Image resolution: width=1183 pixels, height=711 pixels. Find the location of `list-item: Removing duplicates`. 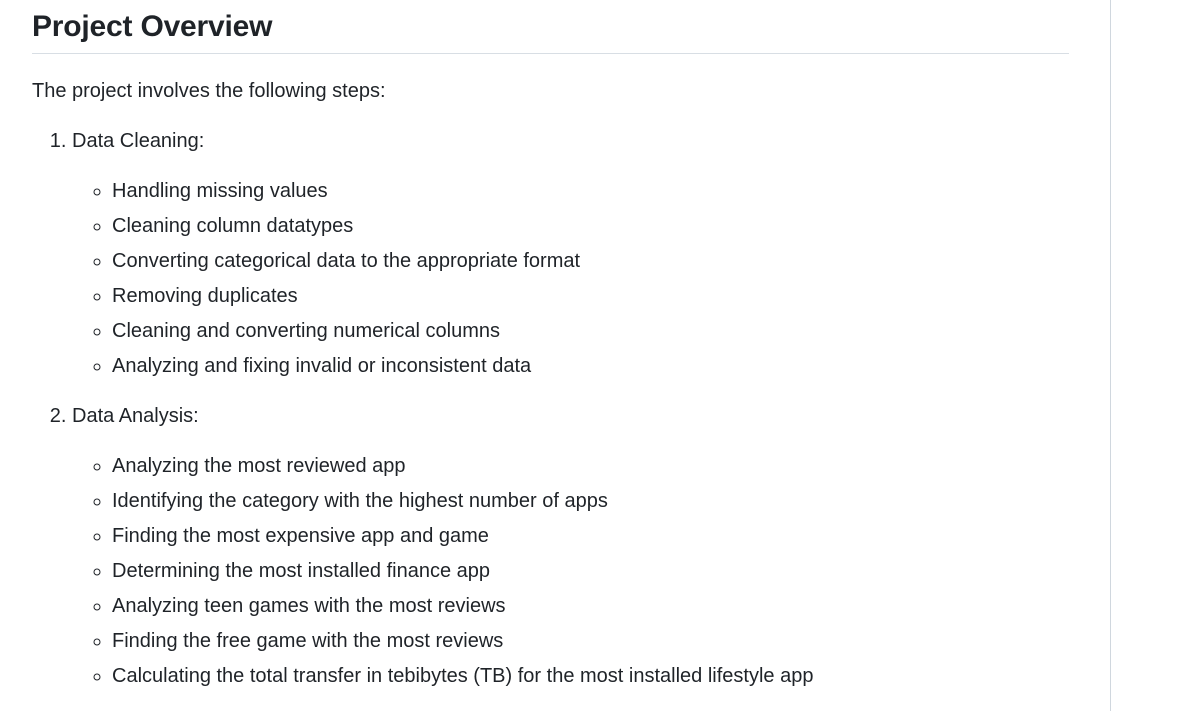

list-item: Removing duplicates is located at coordinates (590, 296).